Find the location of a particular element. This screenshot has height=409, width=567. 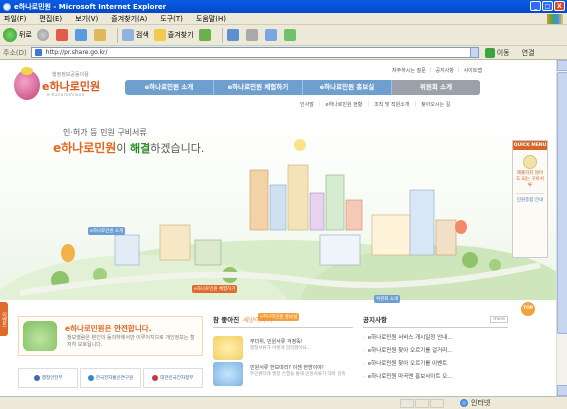

etri-logo-icon is located at coordinates (90, 378).